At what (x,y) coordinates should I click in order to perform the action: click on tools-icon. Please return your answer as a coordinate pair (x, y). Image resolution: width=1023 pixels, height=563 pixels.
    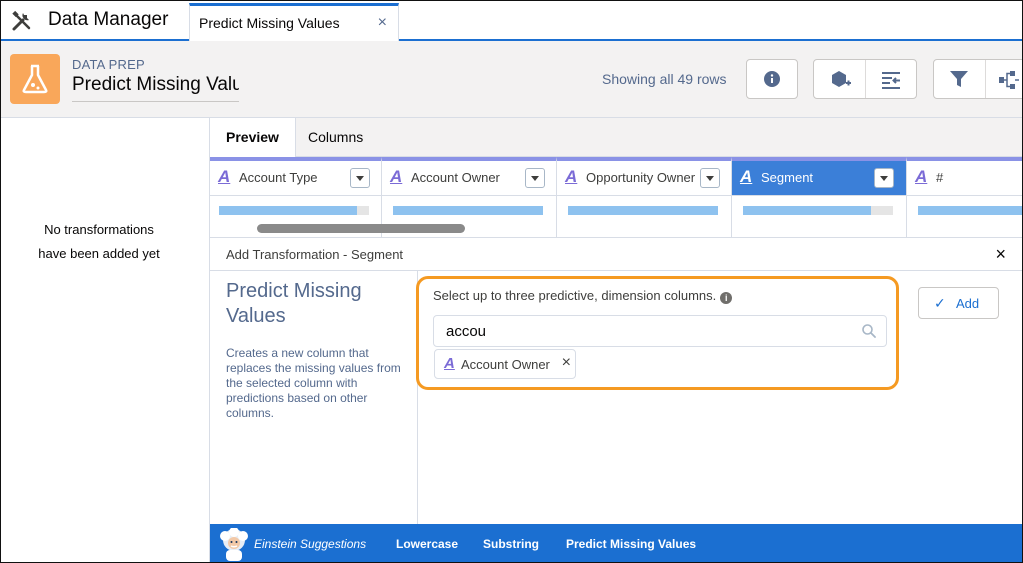
    Looking at the image, I should click on (21, 20).